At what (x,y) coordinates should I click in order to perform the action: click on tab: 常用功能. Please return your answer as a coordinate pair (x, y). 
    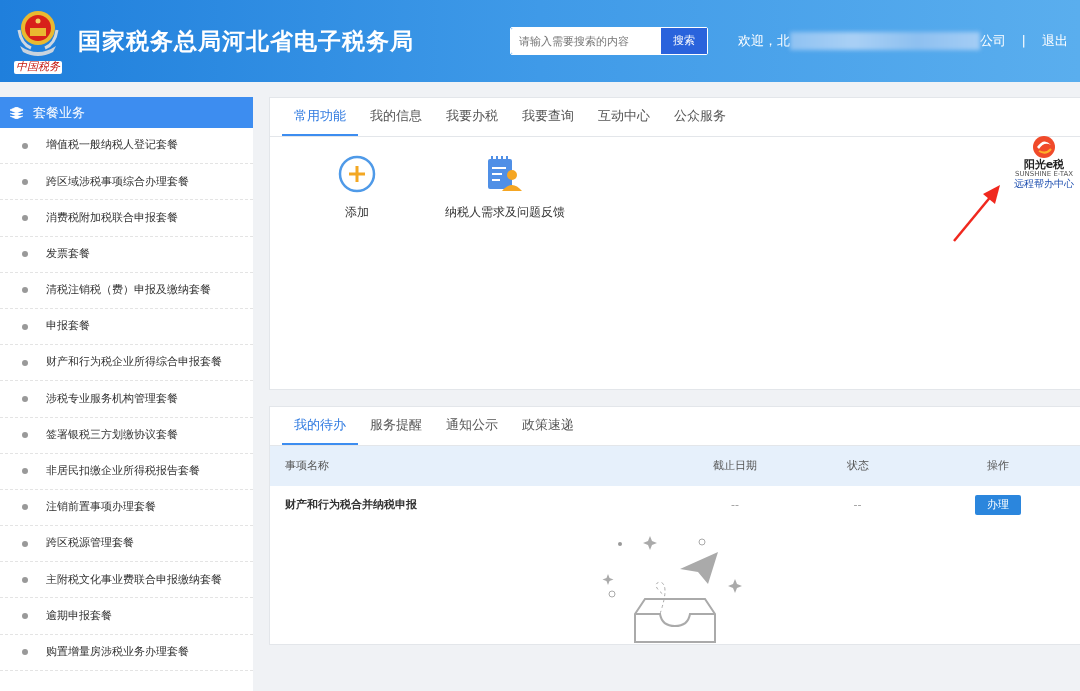
    Looking at the image, I should click on (320, 117).